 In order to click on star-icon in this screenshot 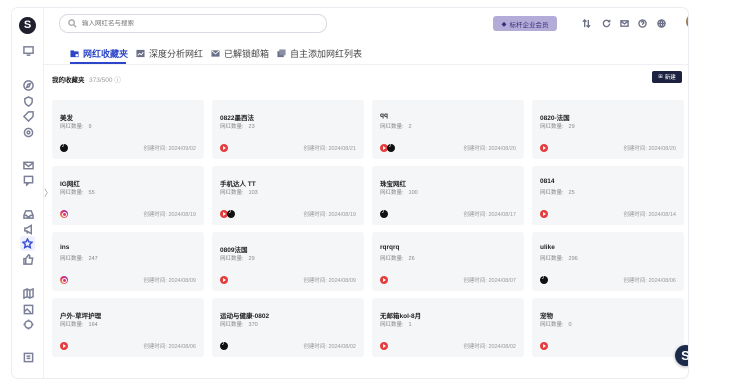, I will do `click(27, 243)`.